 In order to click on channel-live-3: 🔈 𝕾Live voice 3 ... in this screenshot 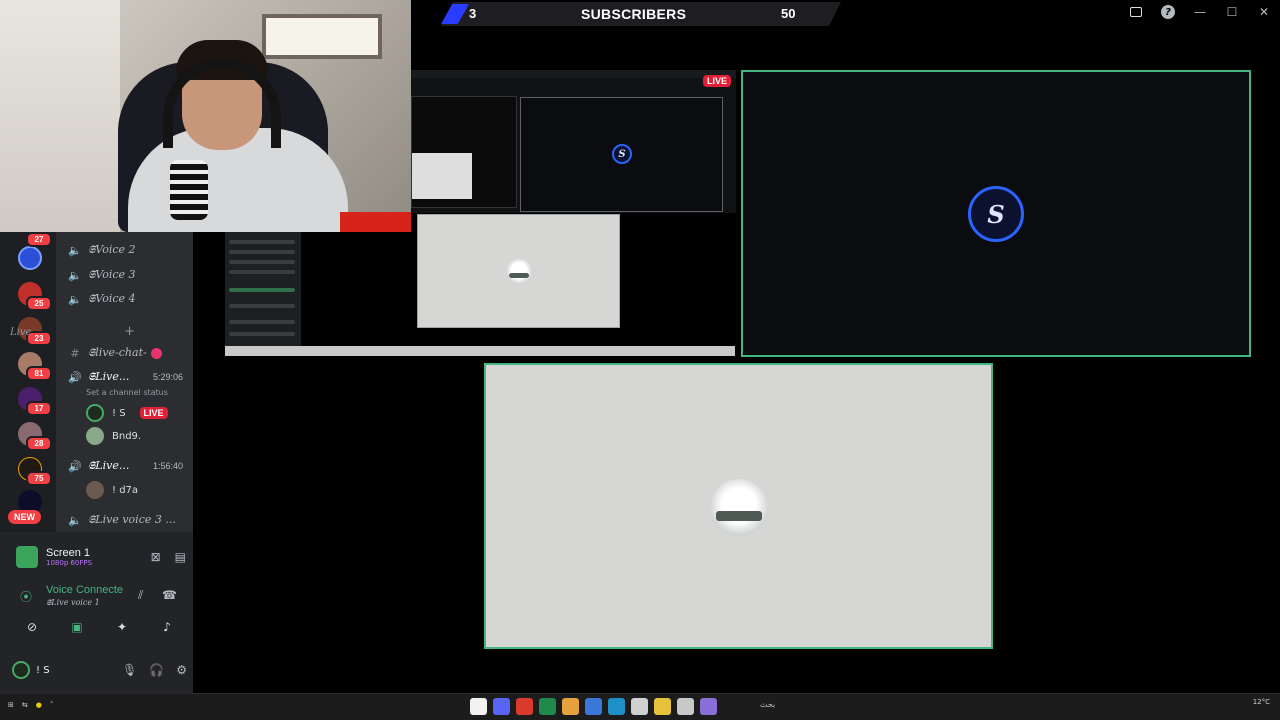, I will do `click(124, 520)`.